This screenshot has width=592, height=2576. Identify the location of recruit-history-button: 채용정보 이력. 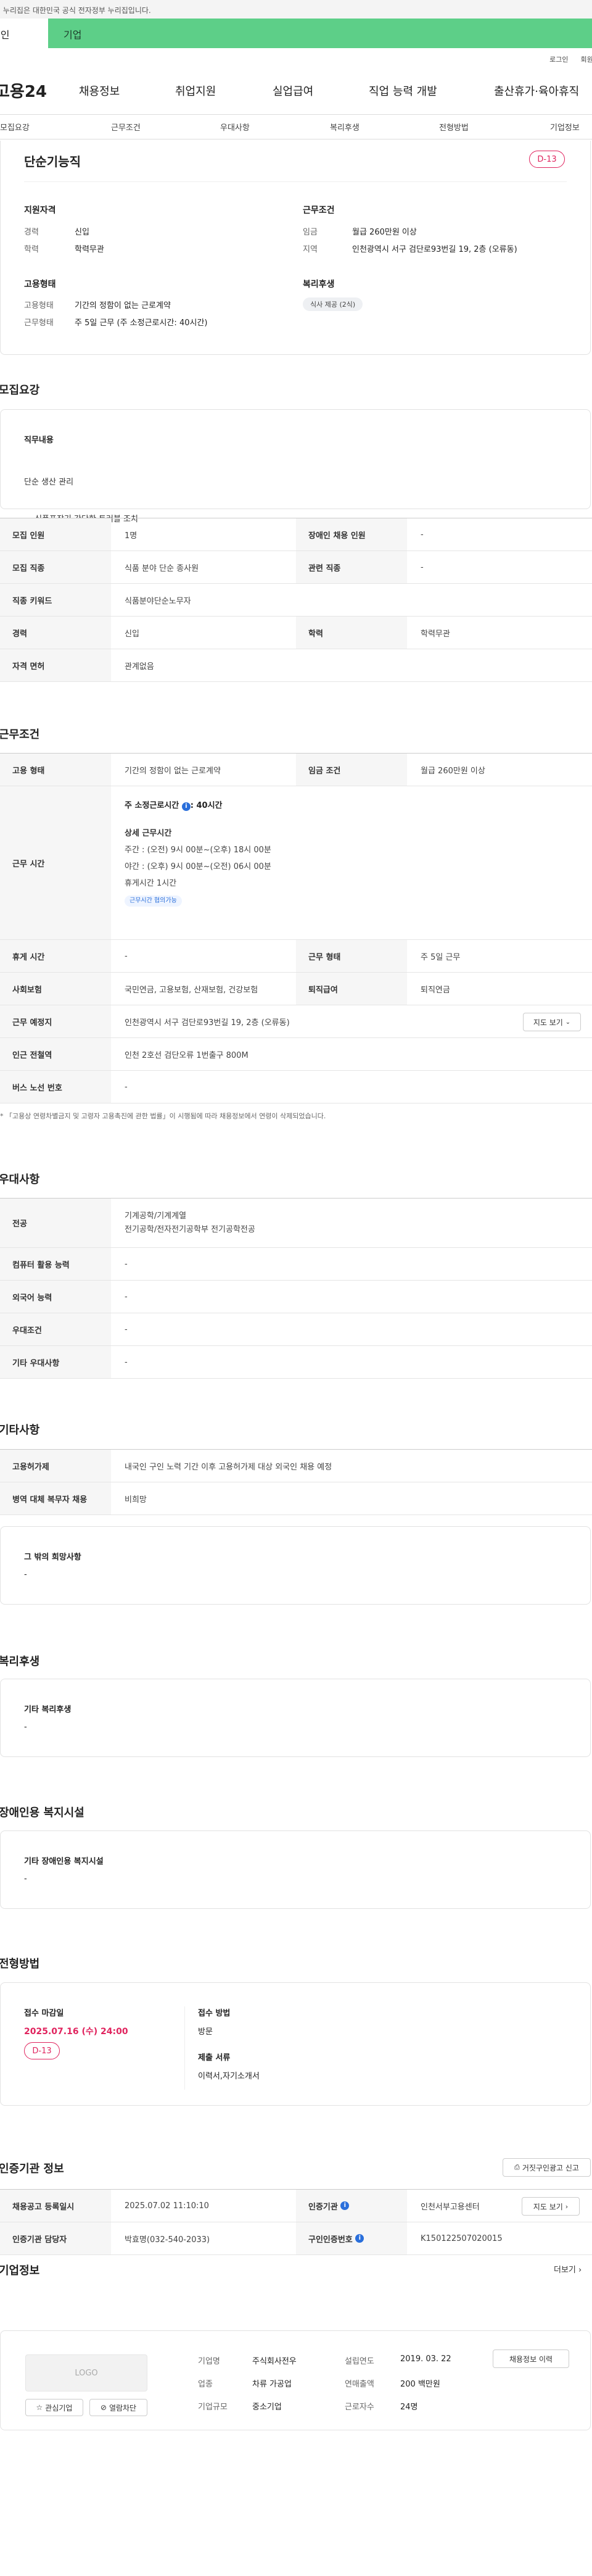
(531, 2359).